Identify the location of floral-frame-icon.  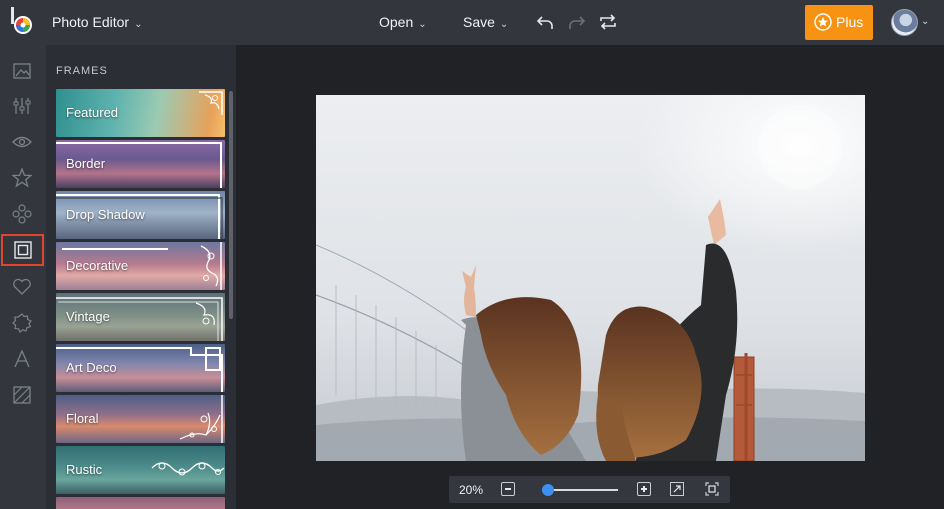
(201, 419).